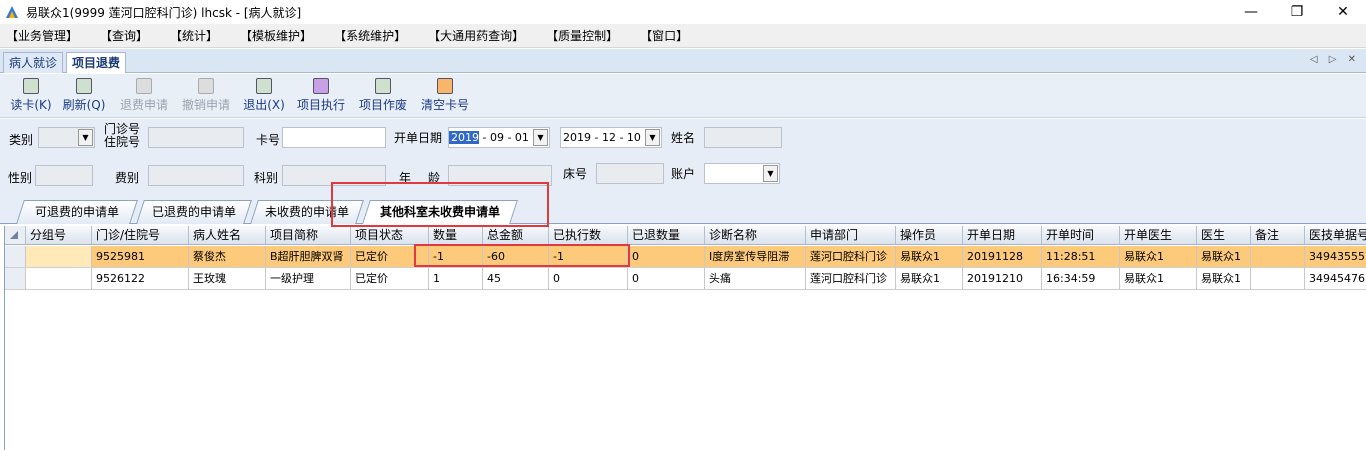 This screenshot has width=1366, height=450. What do you see at coordinates (307, 212) in the screenshot?
I see `tab-unpaid-requests: 未收费的申请单` at bounding box center [307, 212].